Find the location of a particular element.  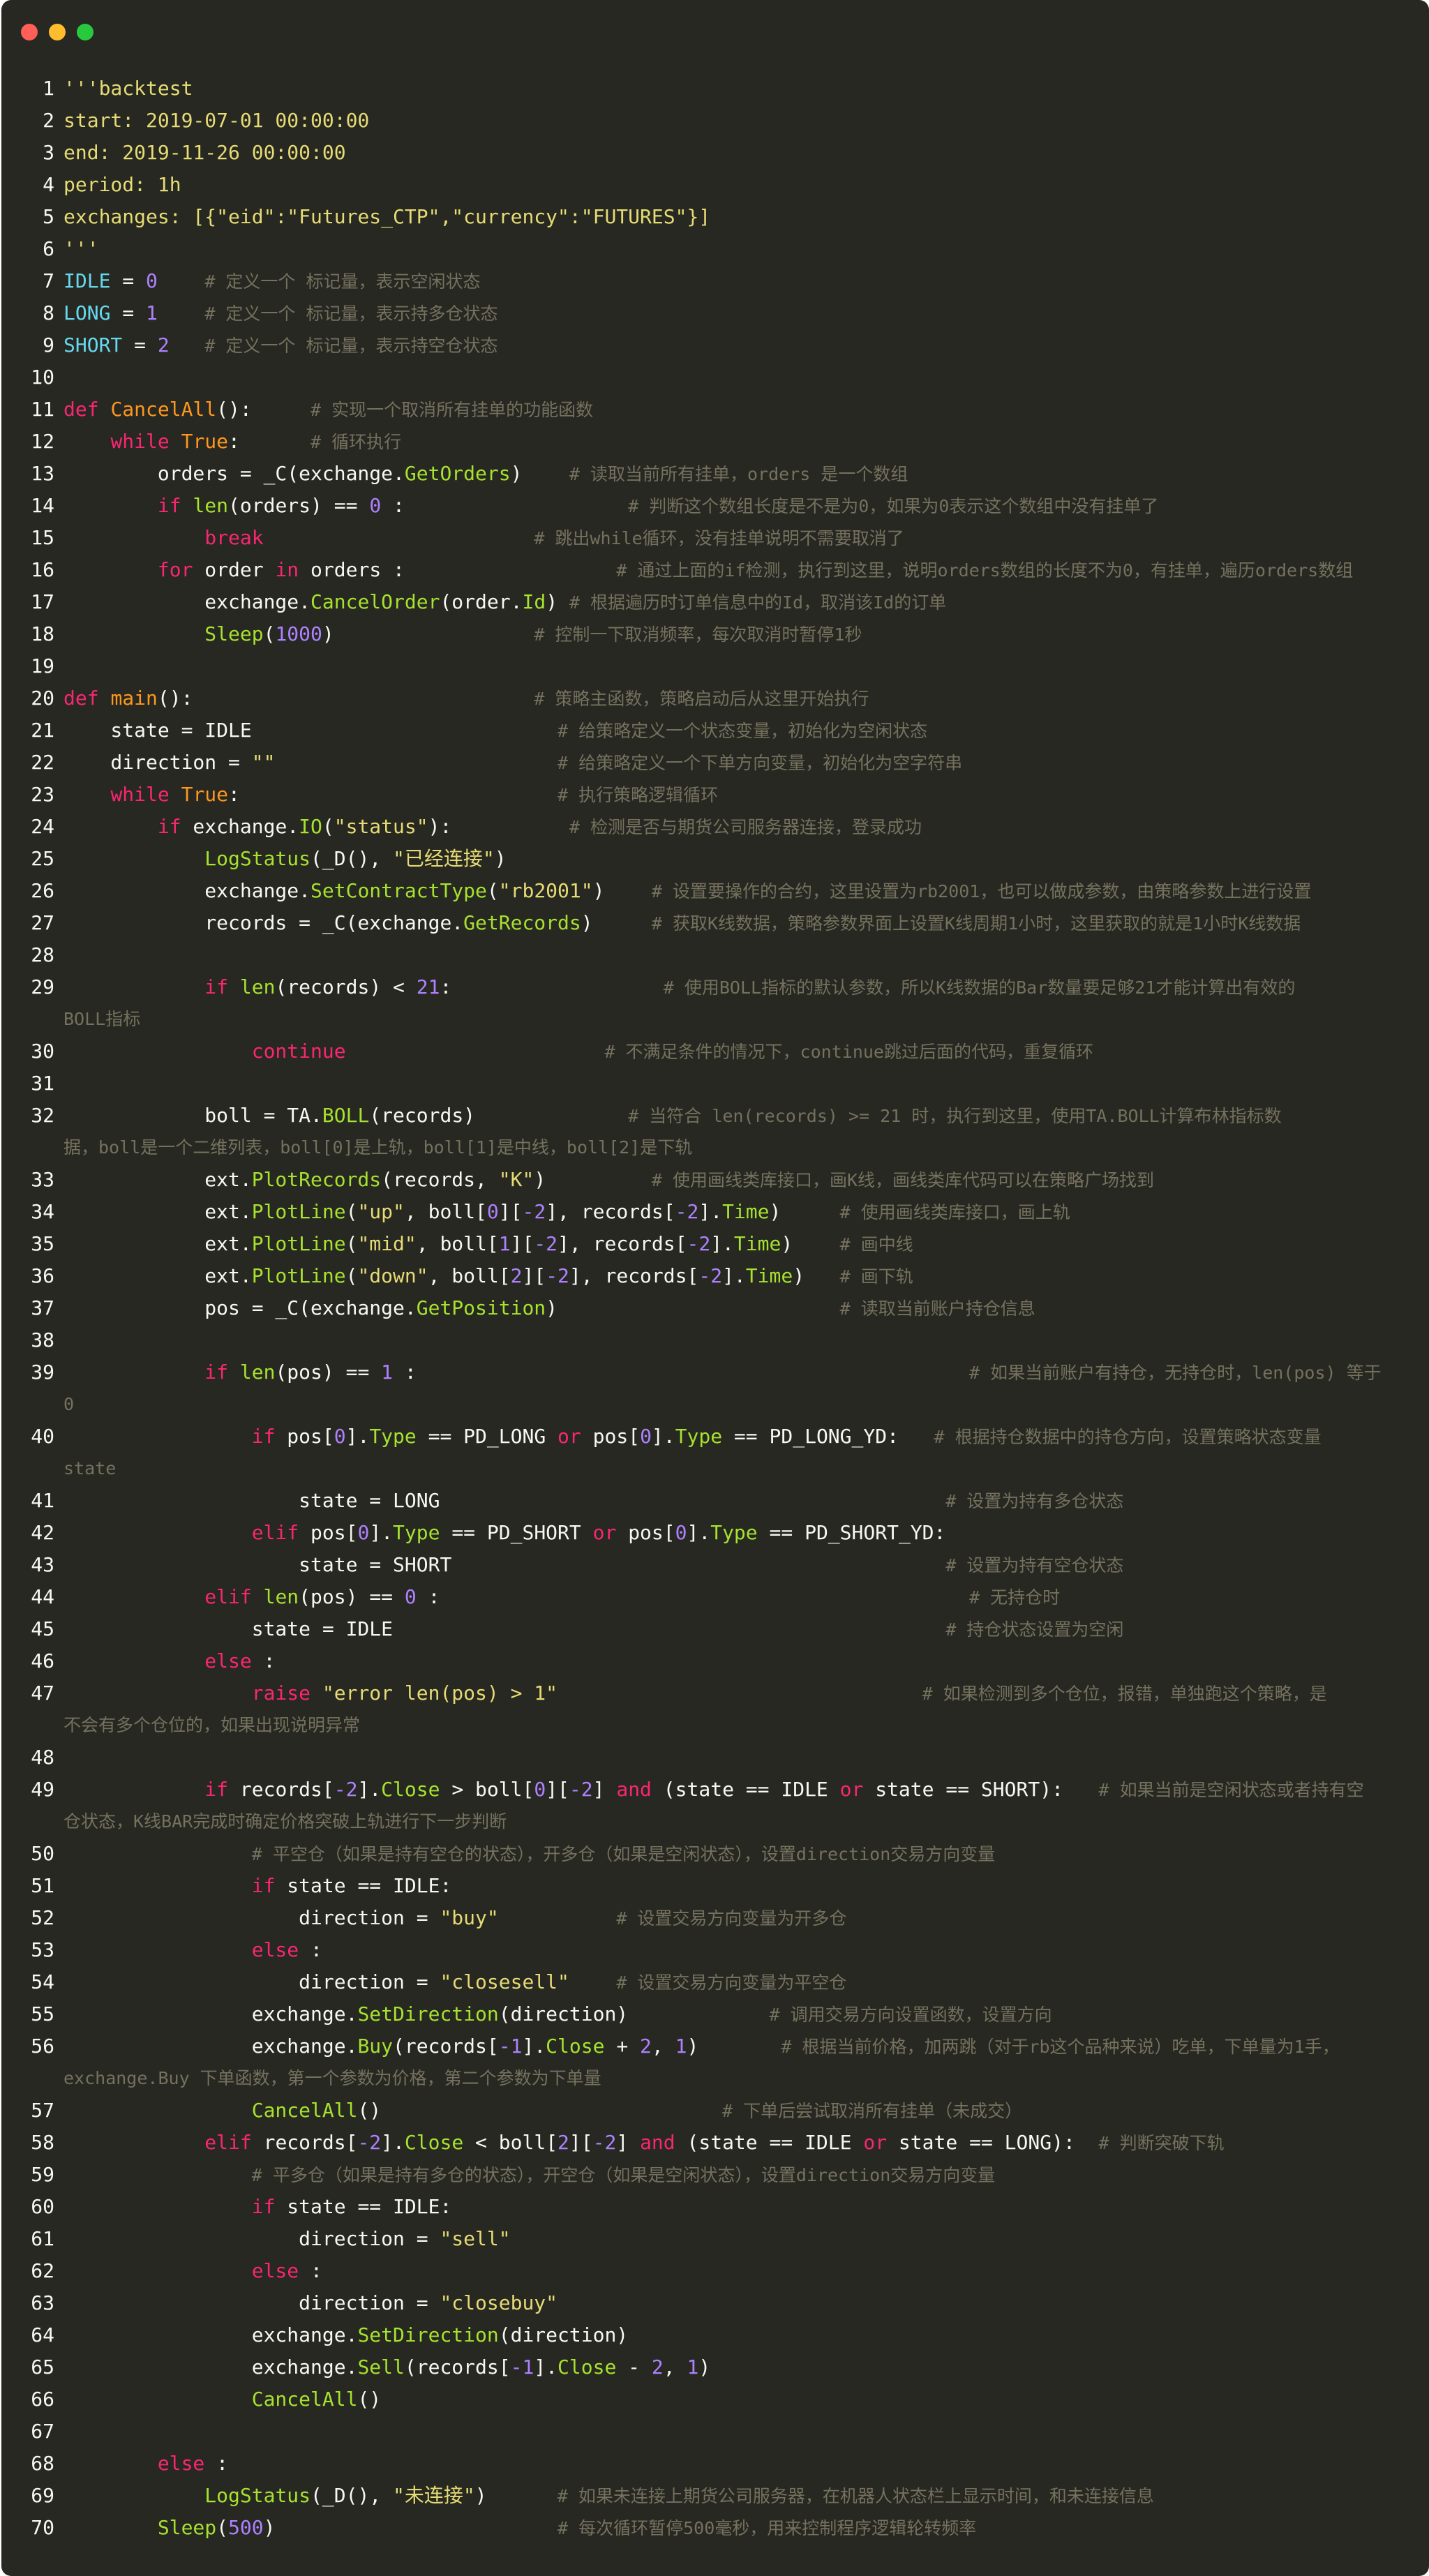

code-token: # 如果未连接上期货公司服务器，在机器人状态栏上显示时间，和未连接信息 is located at coordinates (855, 2496).